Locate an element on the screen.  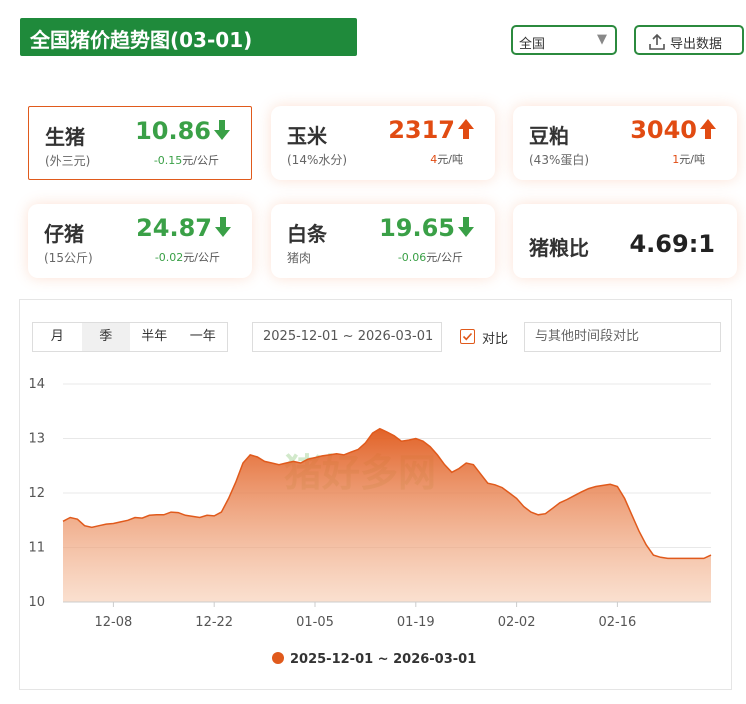
card-subtitle: (外三元) is located at coordinates (68, 161).